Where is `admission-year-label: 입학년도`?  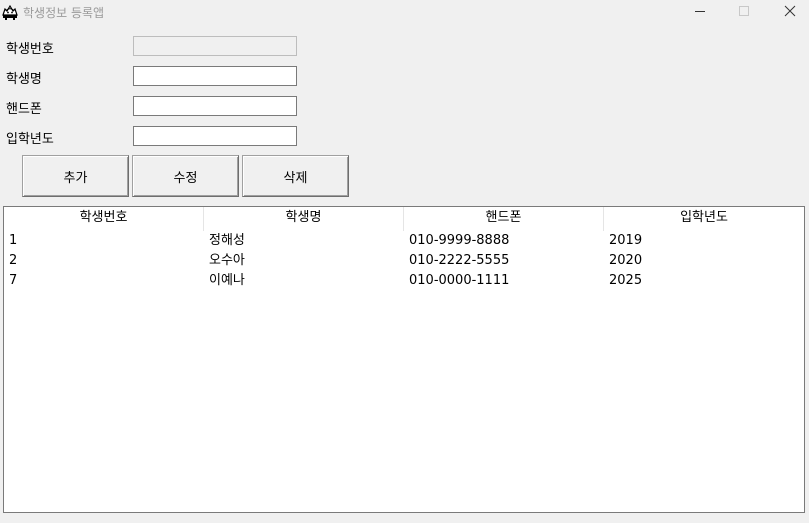 admission-year-label: 입학년도 is located at coordinates (30, 139).